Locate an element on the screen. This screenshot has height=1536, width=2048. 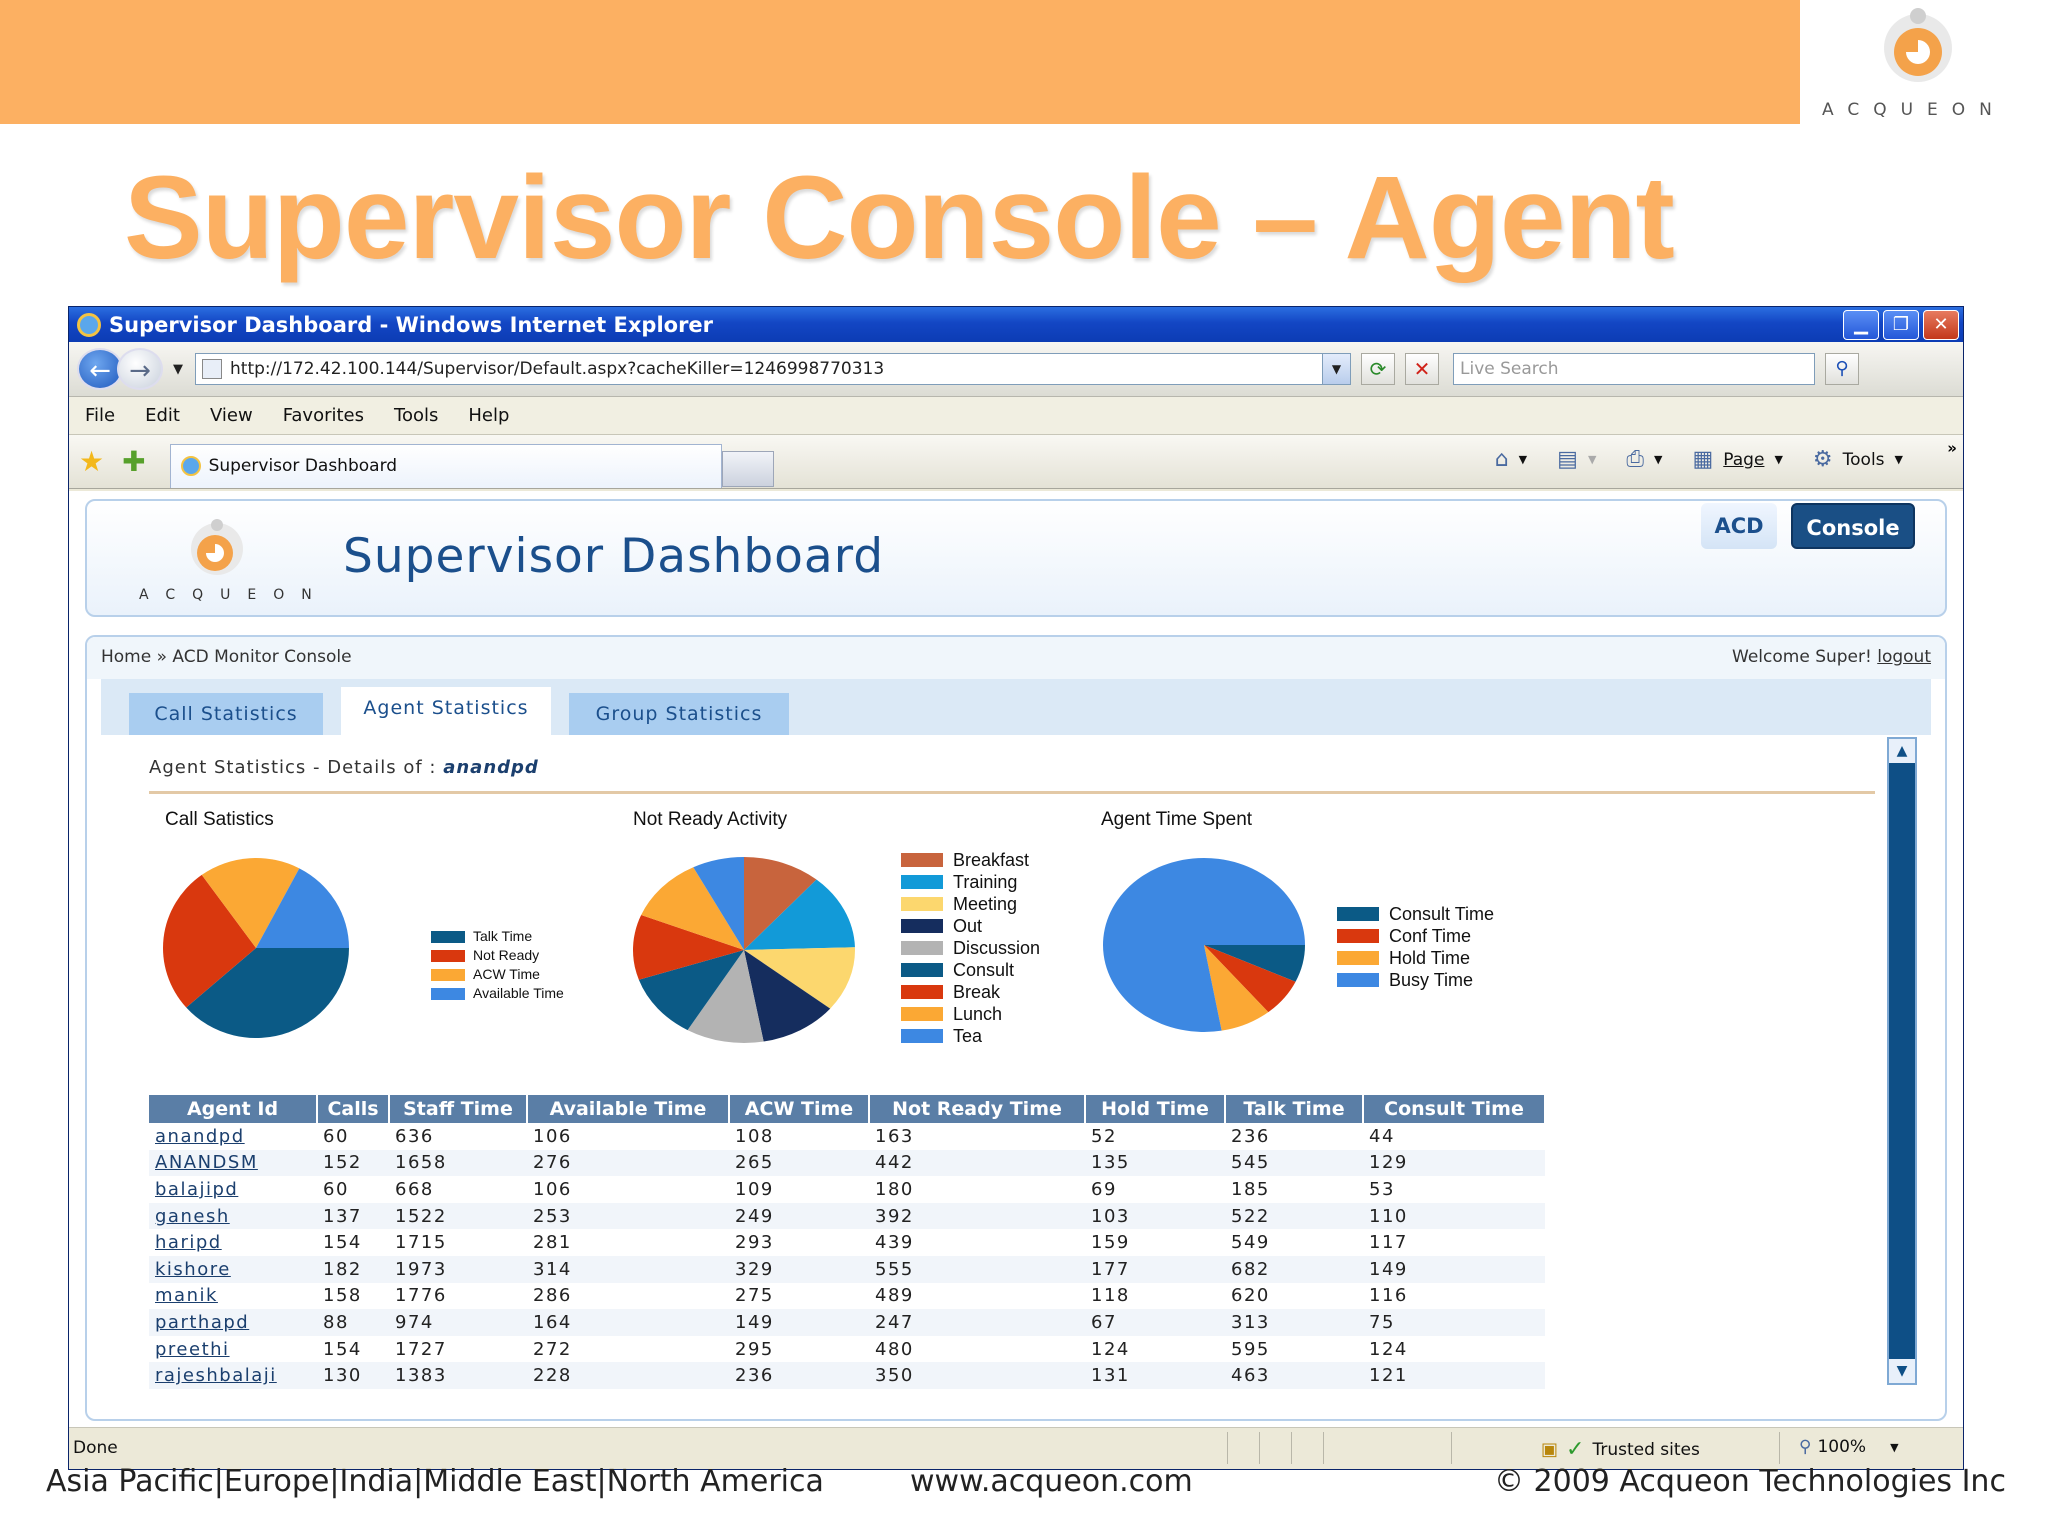
status-done: Done is located at coordinates (95, 1448).